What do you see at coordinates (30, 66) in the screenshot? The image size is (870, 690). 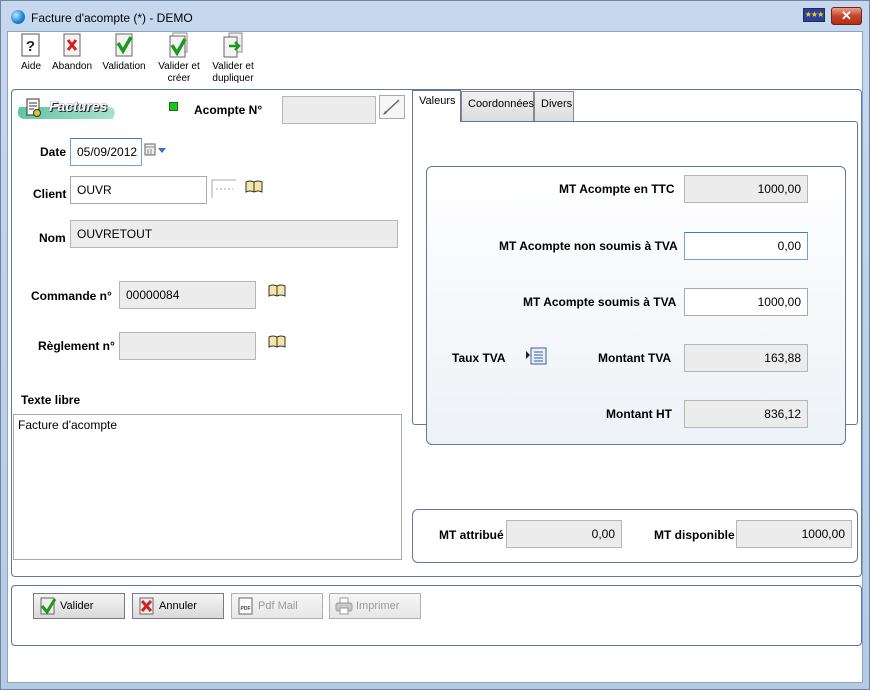 I see `aide-label: Aide` at bounding box center [30, 66].